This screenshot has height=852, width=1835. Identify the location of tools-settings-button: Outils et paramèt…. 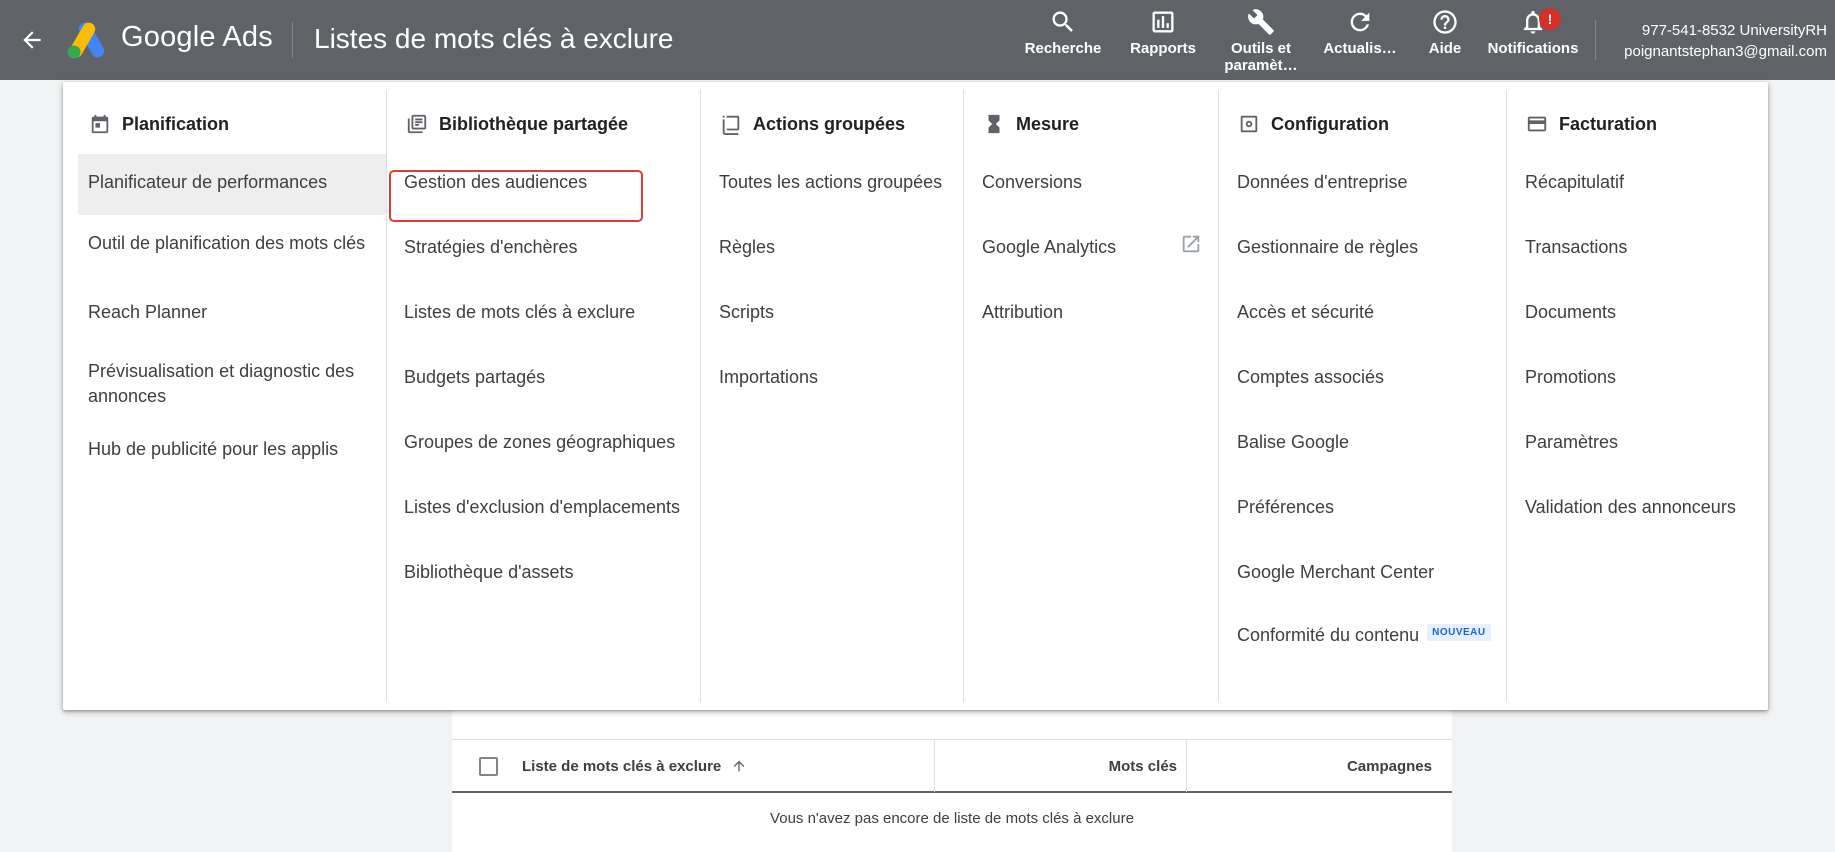
(1261, 41).